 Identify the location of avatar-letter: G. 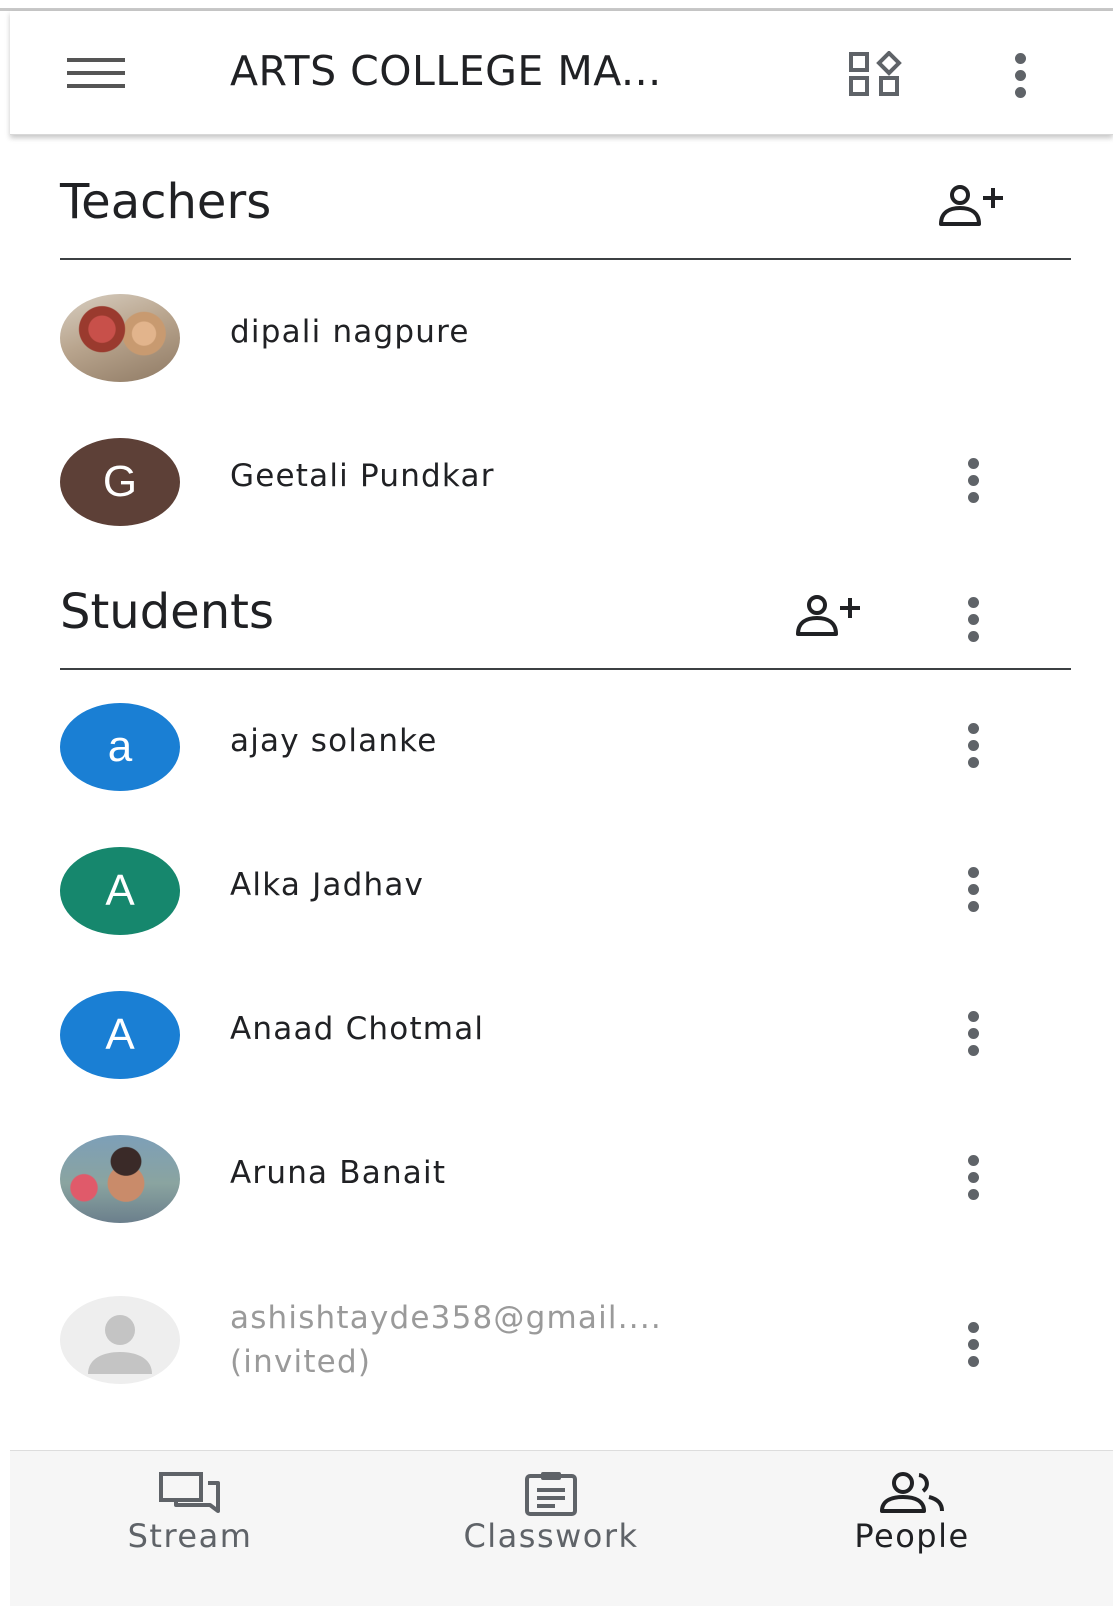
(120, 482).